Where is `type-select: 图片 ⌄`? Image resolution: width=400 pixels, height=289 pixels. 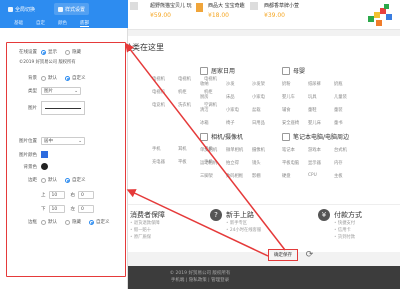
type-select: 图片 ⌄ is located at coordinates (61, 91).